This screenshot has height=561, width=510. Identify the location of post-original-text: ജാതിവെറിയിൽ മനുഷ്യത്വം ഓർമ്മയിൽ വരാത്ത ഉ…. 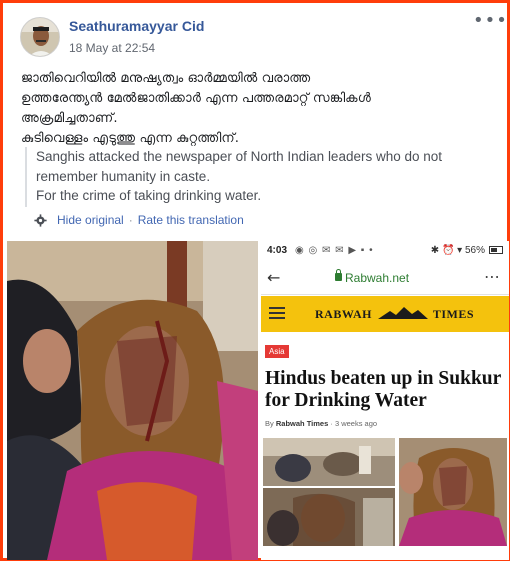
(260, 109).